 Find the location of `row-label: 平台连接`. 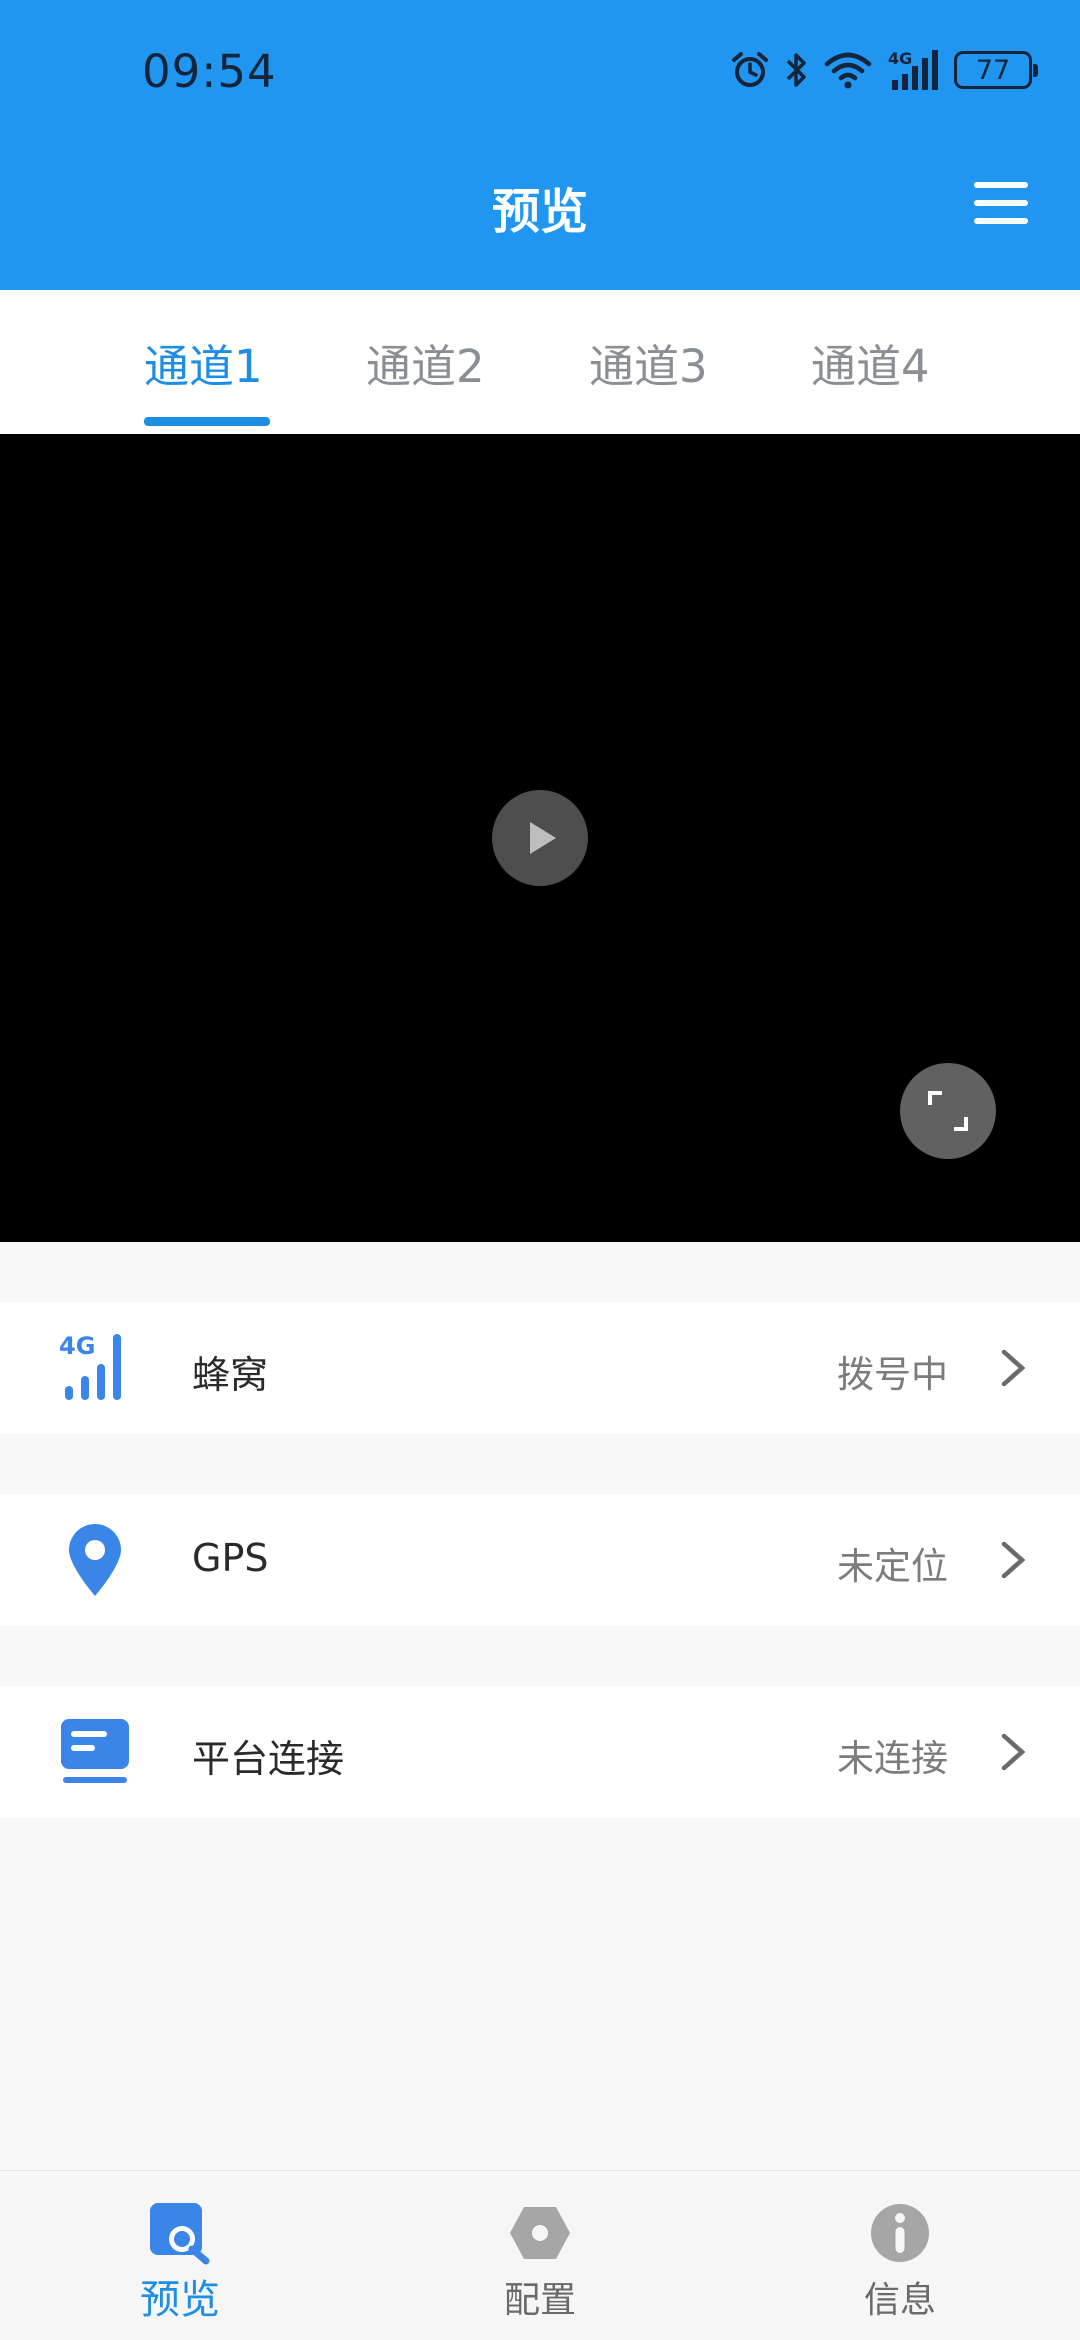

row-label: 平台连接 is located at coordinates (268, 1759).